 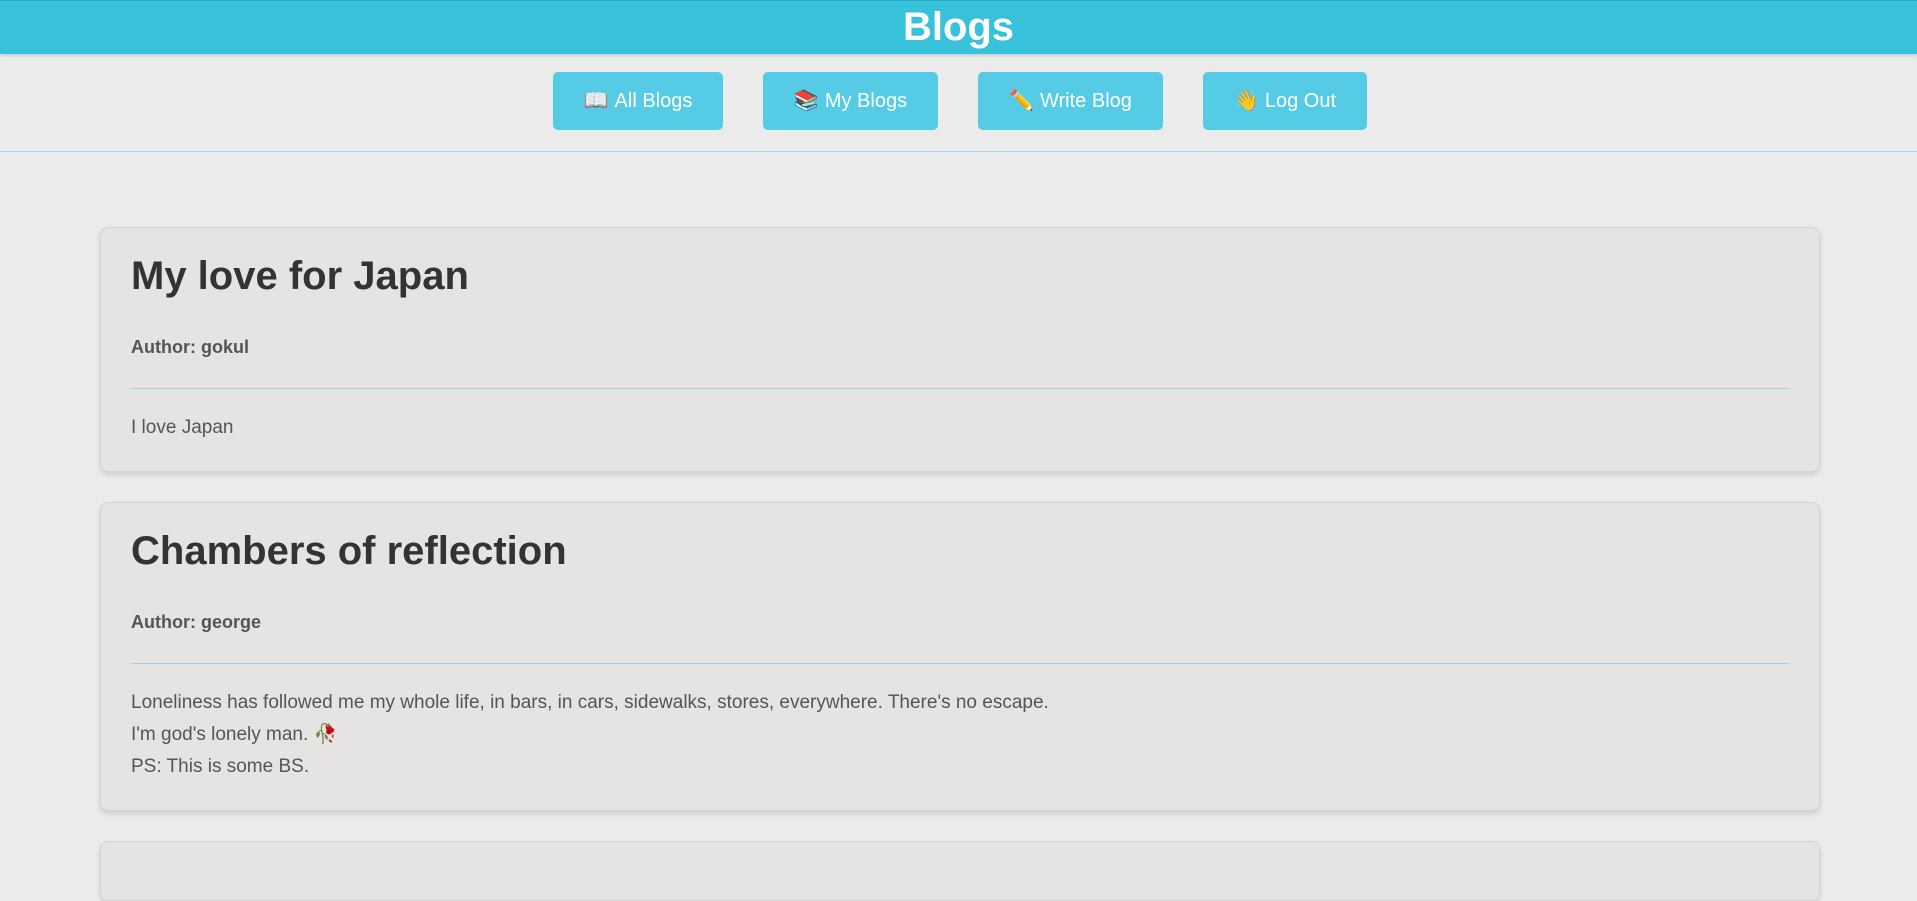 What do you see at coordinates (220, 766) in the screenshot?
I see `blog-post-paragraph: PS: This is some BS.` at bounding box center [220, 766].